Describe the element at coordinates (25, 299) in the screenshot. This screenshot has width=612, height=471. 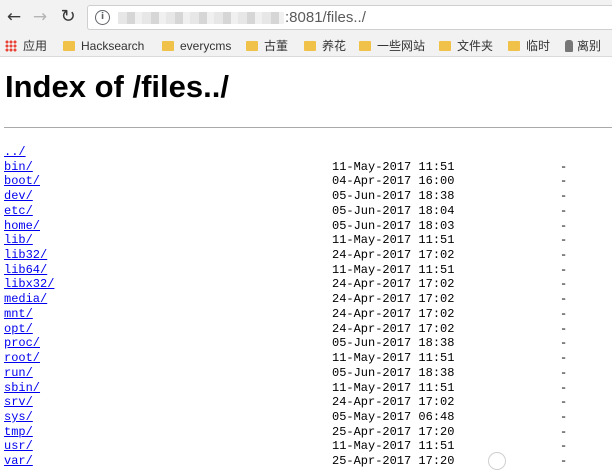
I see `listing-link: media/` at that location.